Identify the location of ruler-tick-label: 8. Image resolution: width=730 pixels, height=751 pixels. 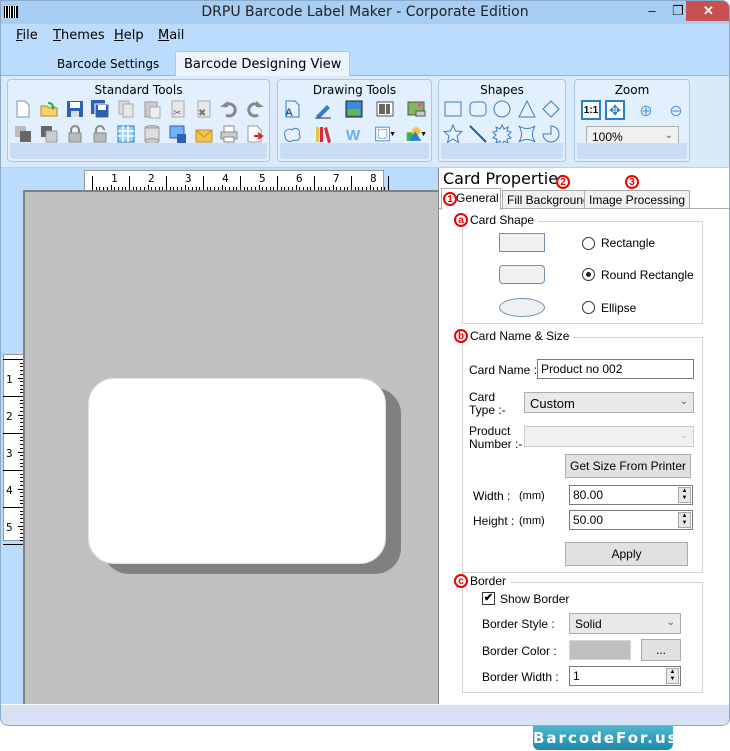
(373, 178).